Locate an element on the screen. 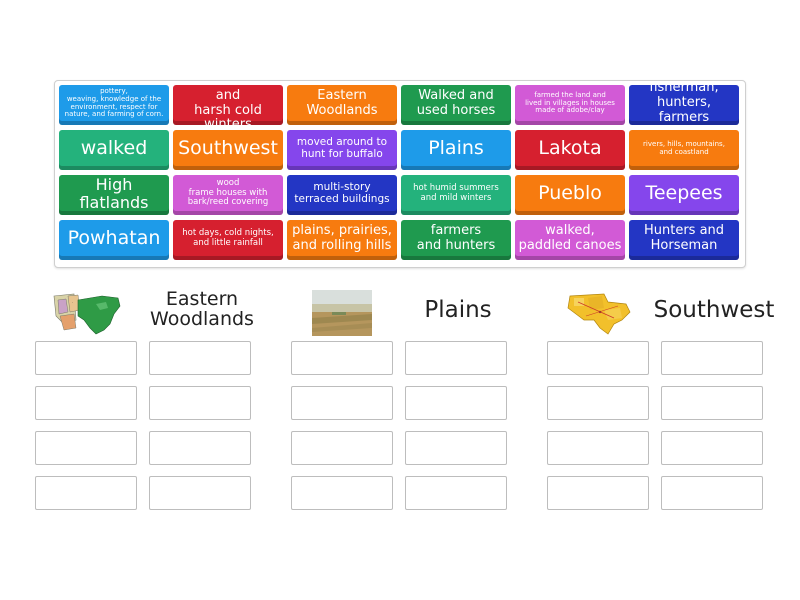  tile-terraced-buildings: multi-story terraced buildings is located at coordinates (342, 195).